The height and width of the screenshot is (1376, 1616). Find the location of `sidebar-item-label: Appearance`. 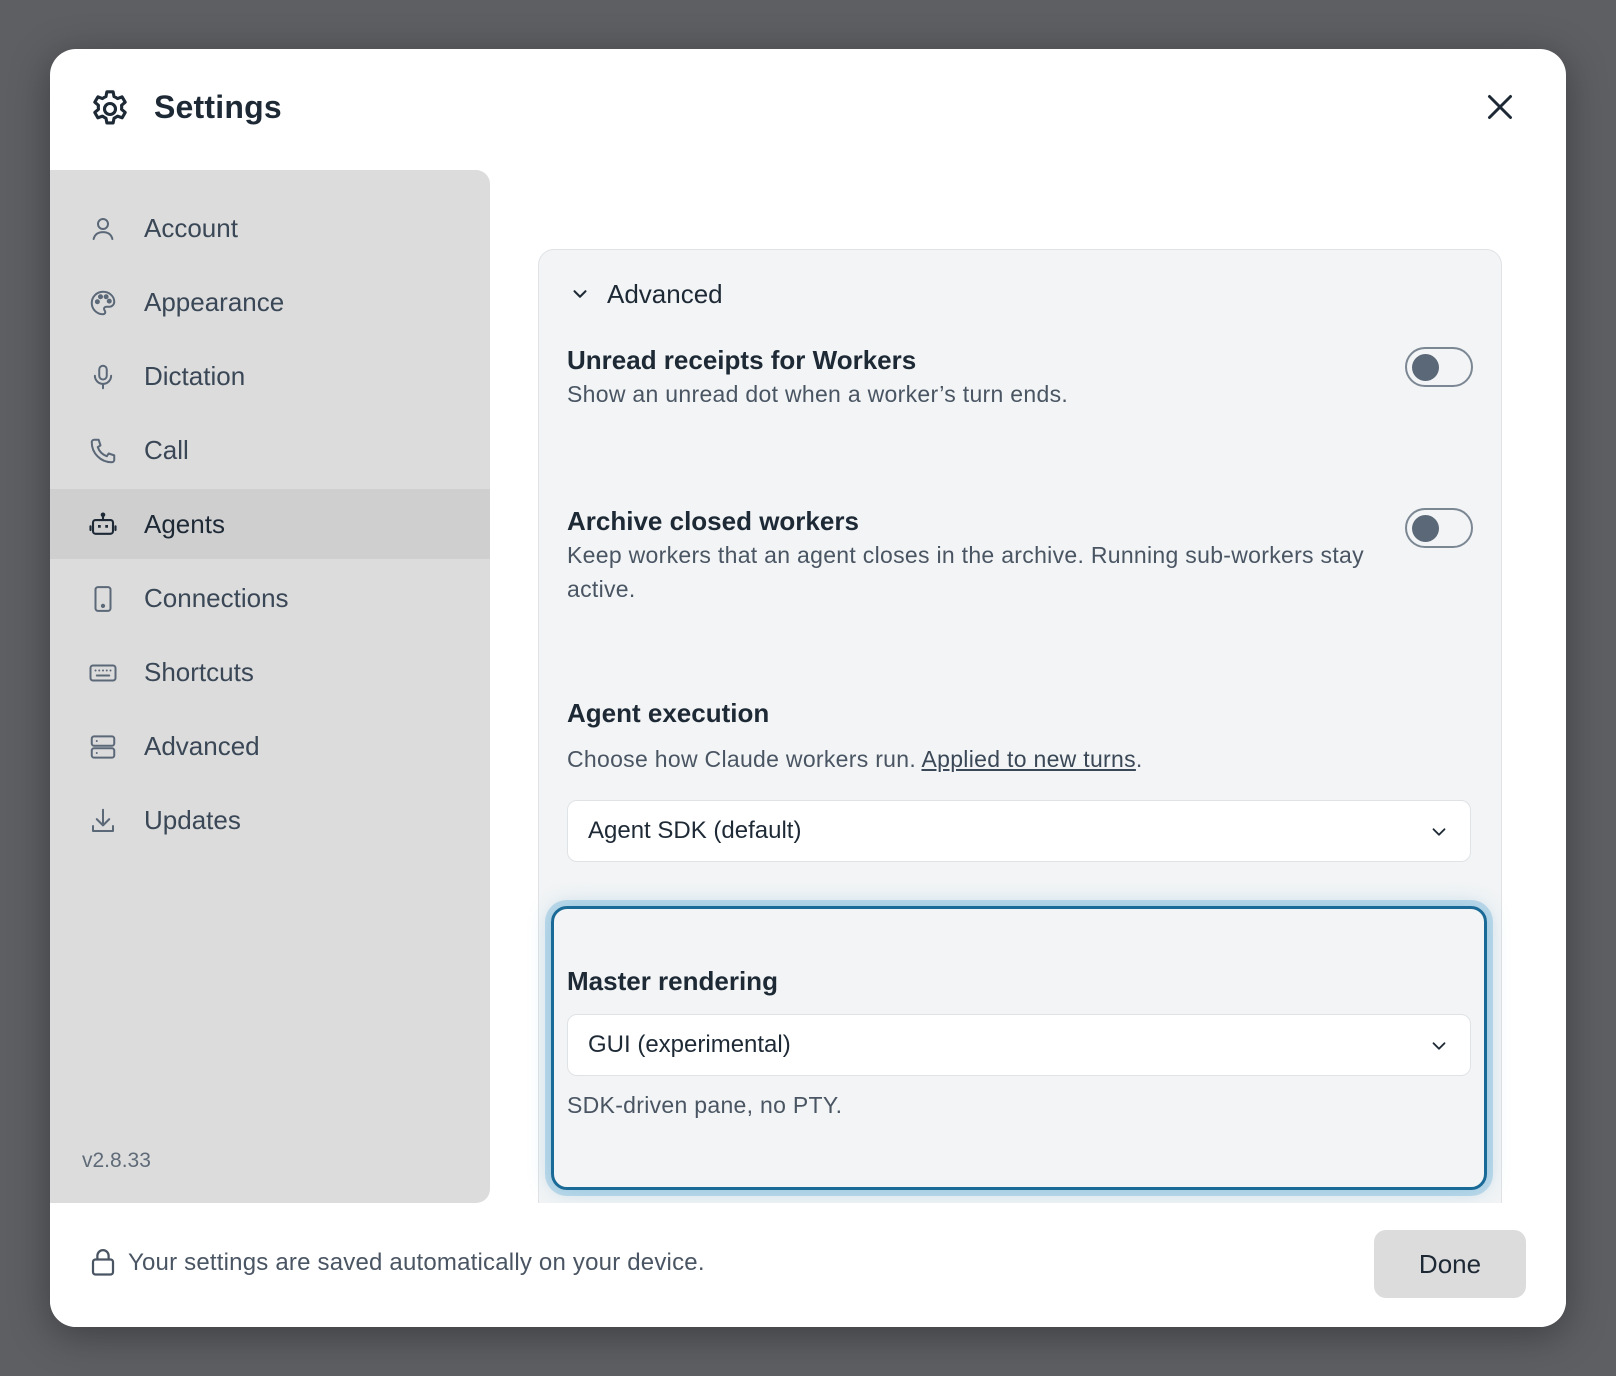

sidebar-item-label: Appearance is located at coordinates (214, 302).